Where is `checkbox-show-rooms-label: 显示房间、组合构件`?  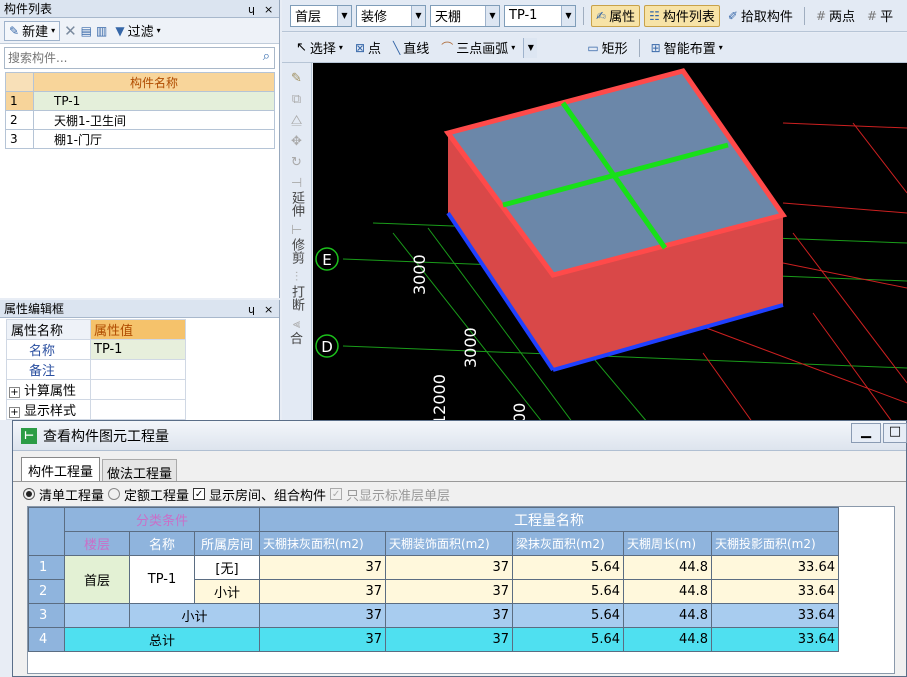
checkbox-show-rooms-label: 显示房间、组合构件 is located at coordinates (268, 496).